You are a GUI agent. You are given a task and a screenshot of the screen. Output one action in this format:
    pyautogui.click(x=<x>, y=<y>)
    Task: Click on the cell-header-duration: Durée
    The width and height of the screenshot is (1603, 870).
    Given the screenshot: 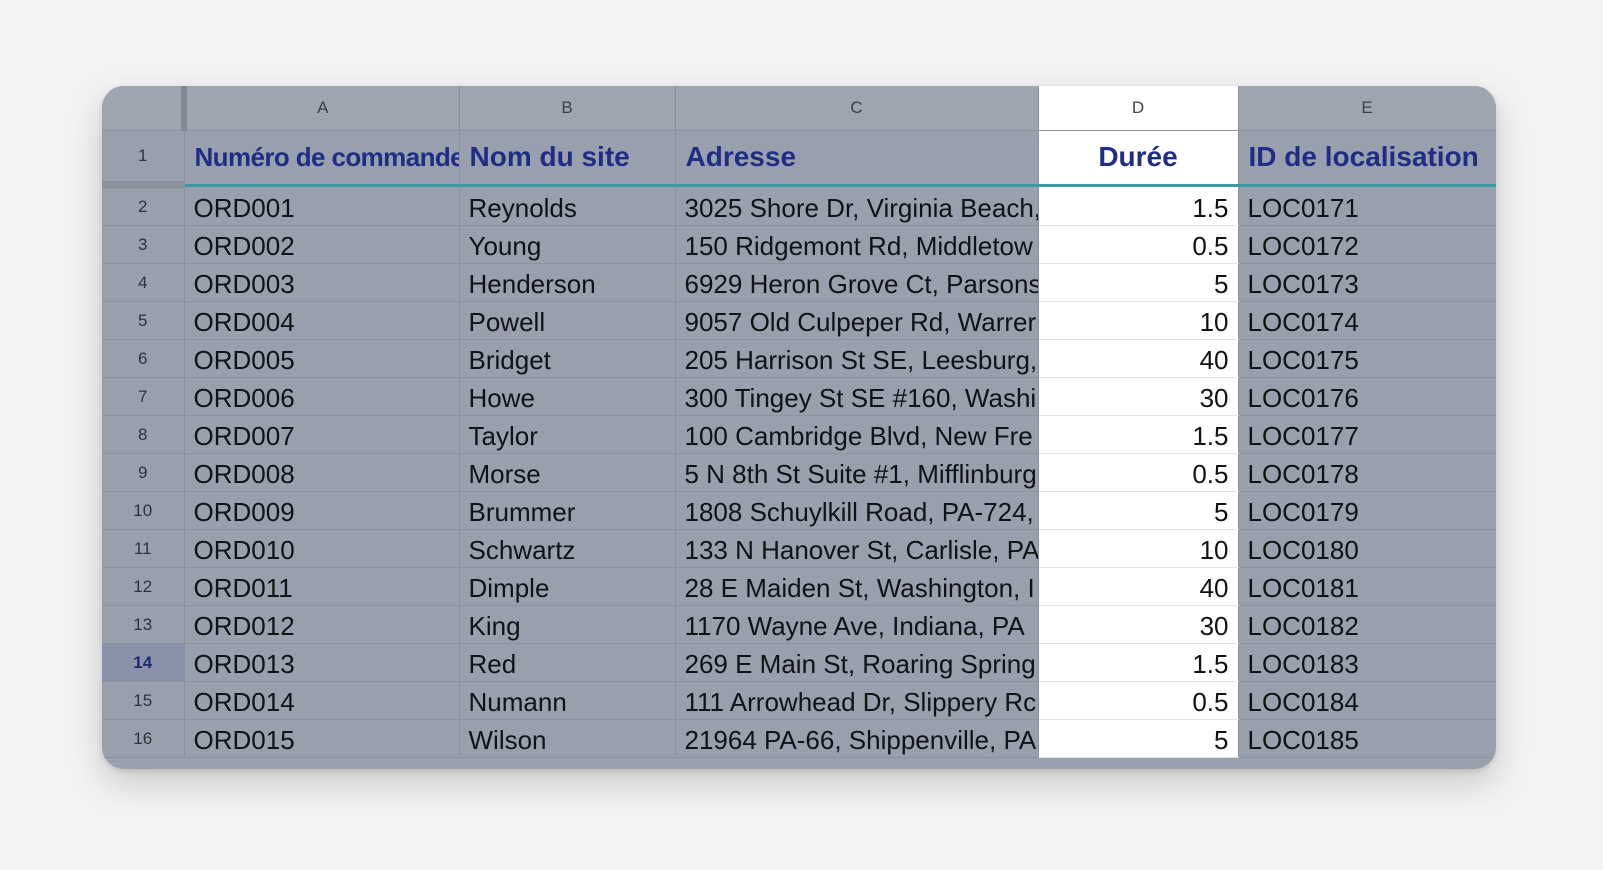 What is the action you would take?
    pyautogui.click(x=1138, y=158)
    